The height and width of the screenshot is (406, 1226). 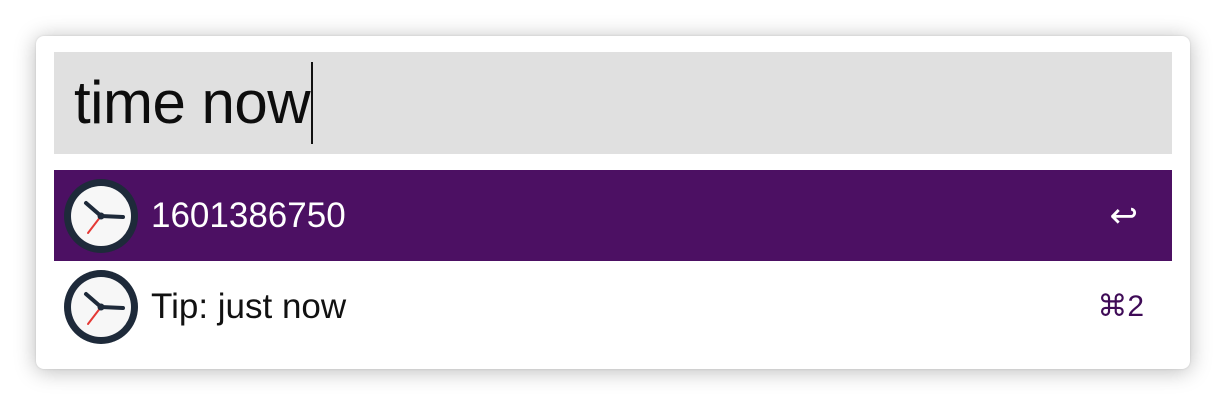 What do you see at coordinates (192, 103) in the screenshot?
I see `search-input: time now` at bounding box center [192, 103].